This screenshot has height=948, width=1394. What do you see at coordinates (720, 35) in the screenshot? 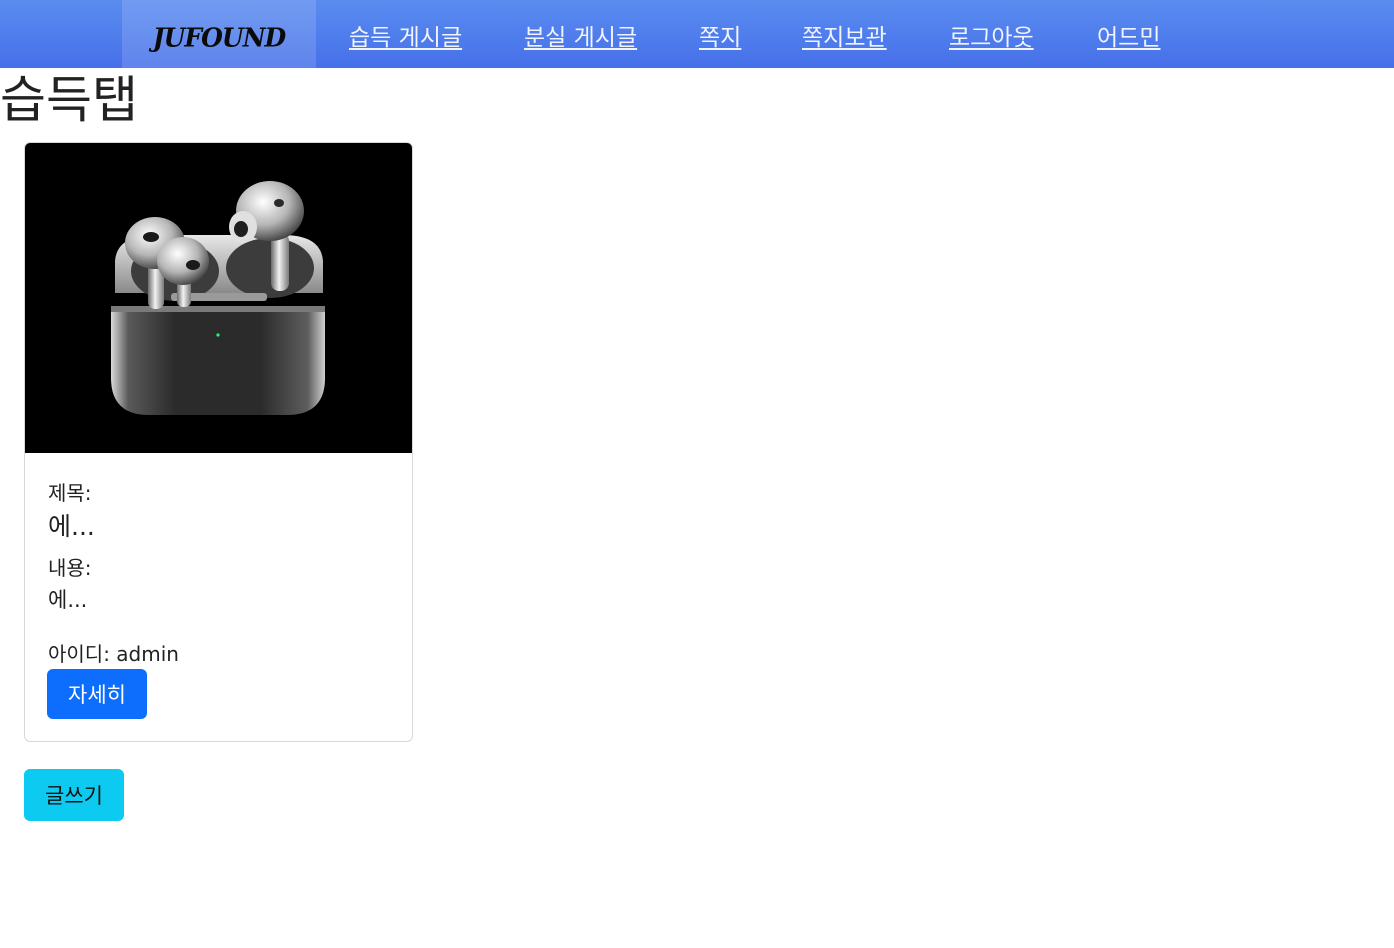
I see `nav-link-messages: 쪽지` at bounding box center [720, 35].